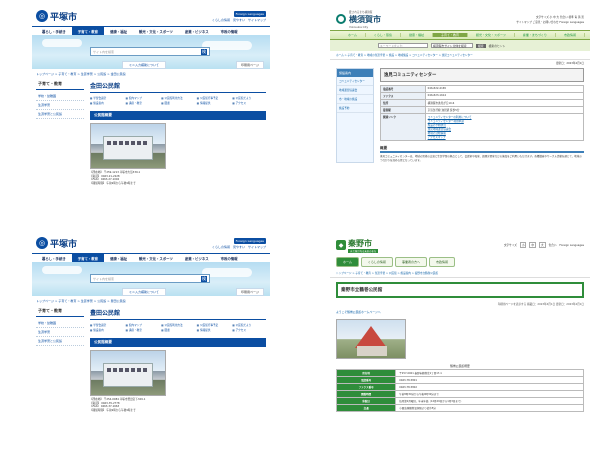  What do you see at coordinates (410, 262) in the screenshot?
I see `nav-item: 事業者の方へ` at bounding box center [410, 262].